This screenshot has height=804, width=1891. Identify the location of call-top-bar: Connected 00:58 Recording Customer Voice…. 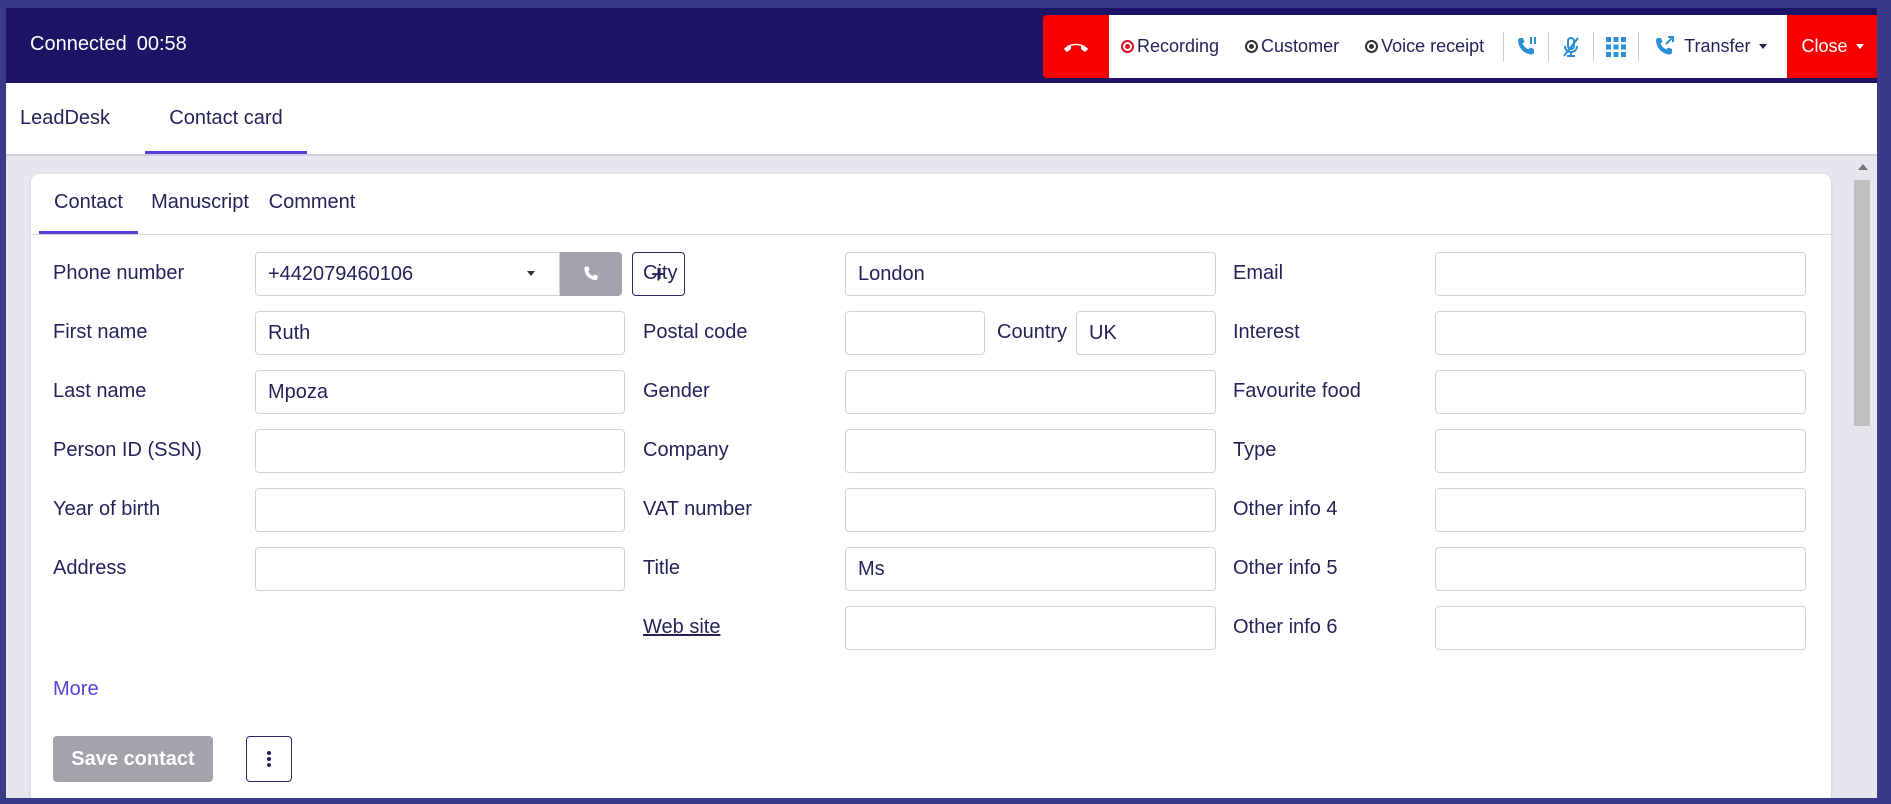
(941, 45).